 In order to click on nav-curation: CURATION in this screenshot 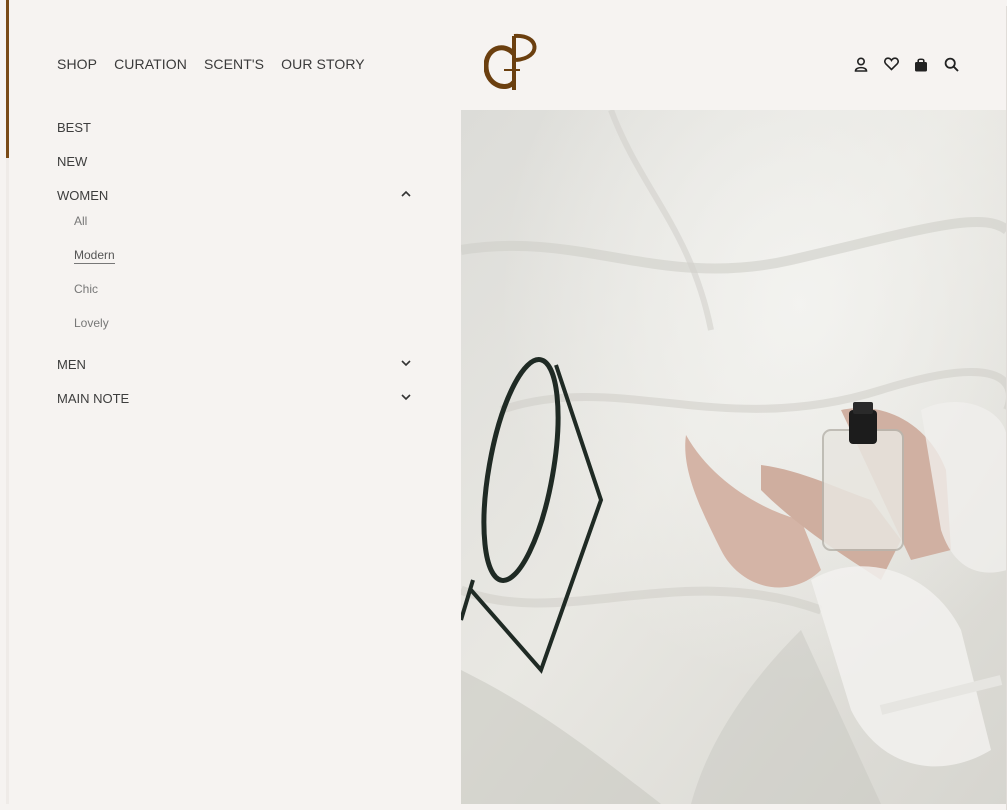, I will do `click(150, 64)`.